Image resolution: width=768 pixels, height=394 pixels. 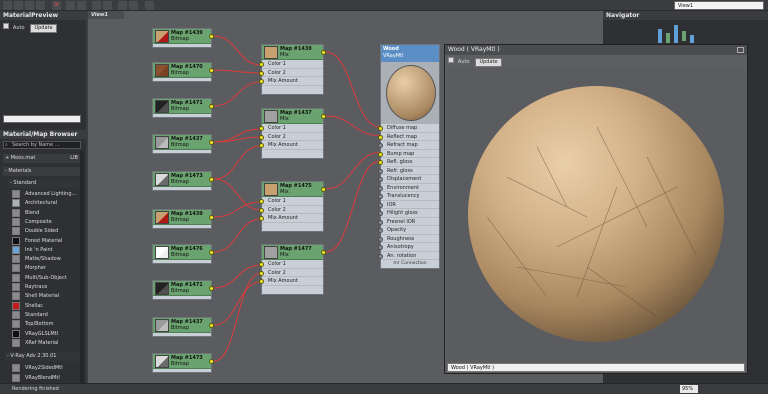 What do you see at coordinates (408, 128) in the screenshot?
I see `material-input-slot: Diffuse map` at bounding box center [408, 128].